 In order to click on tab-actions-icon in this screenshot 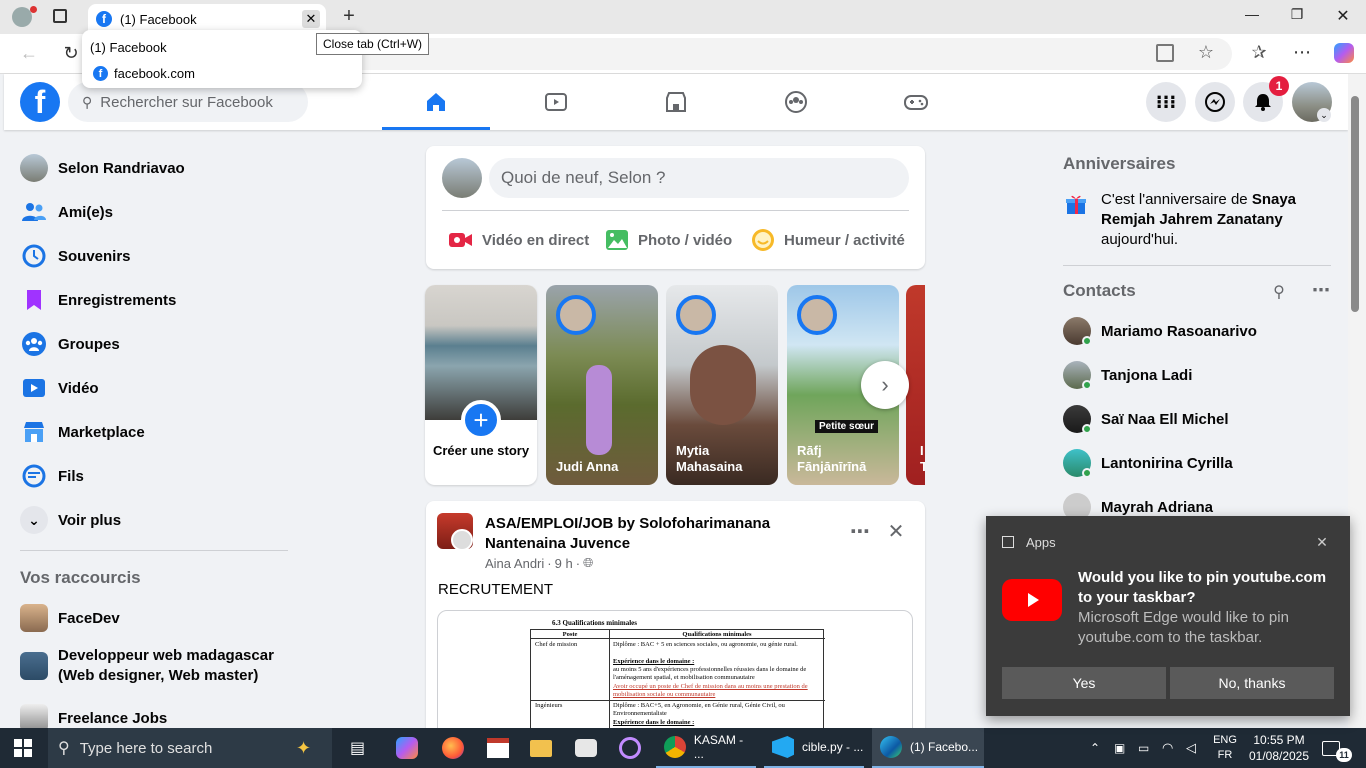, I will do `click(60, 16)`.